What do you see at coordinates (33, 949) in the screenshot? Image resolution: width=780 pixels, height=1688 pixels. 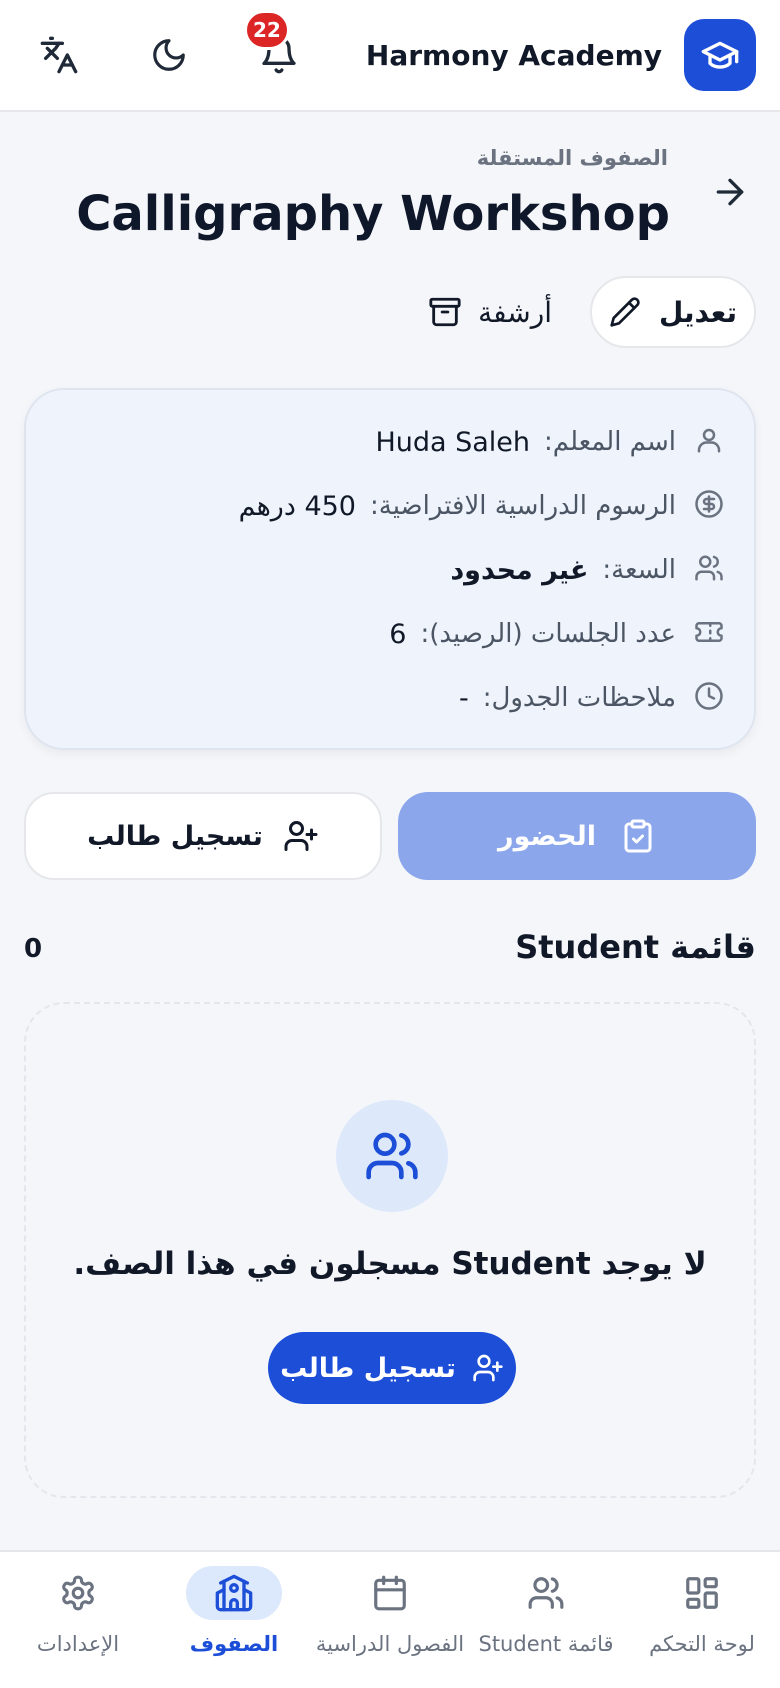 I see `student-count: 0` at bounding box center [33, 949].